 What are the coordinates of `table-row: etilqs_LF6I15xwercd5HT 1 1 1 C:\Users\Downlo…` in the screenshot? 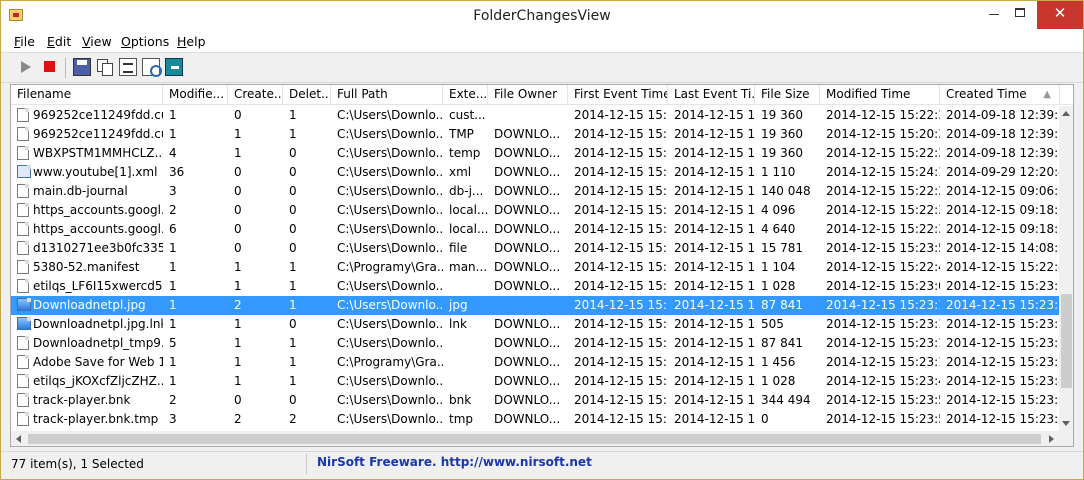 It's located at (535, 286).